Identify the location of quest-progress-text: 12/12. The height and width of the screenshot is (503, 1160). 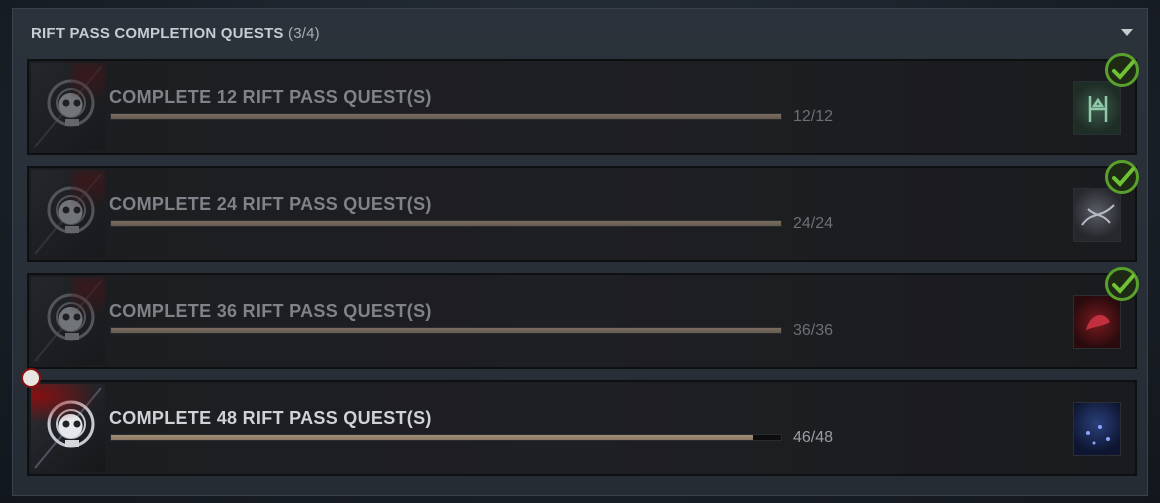
(813, 116).